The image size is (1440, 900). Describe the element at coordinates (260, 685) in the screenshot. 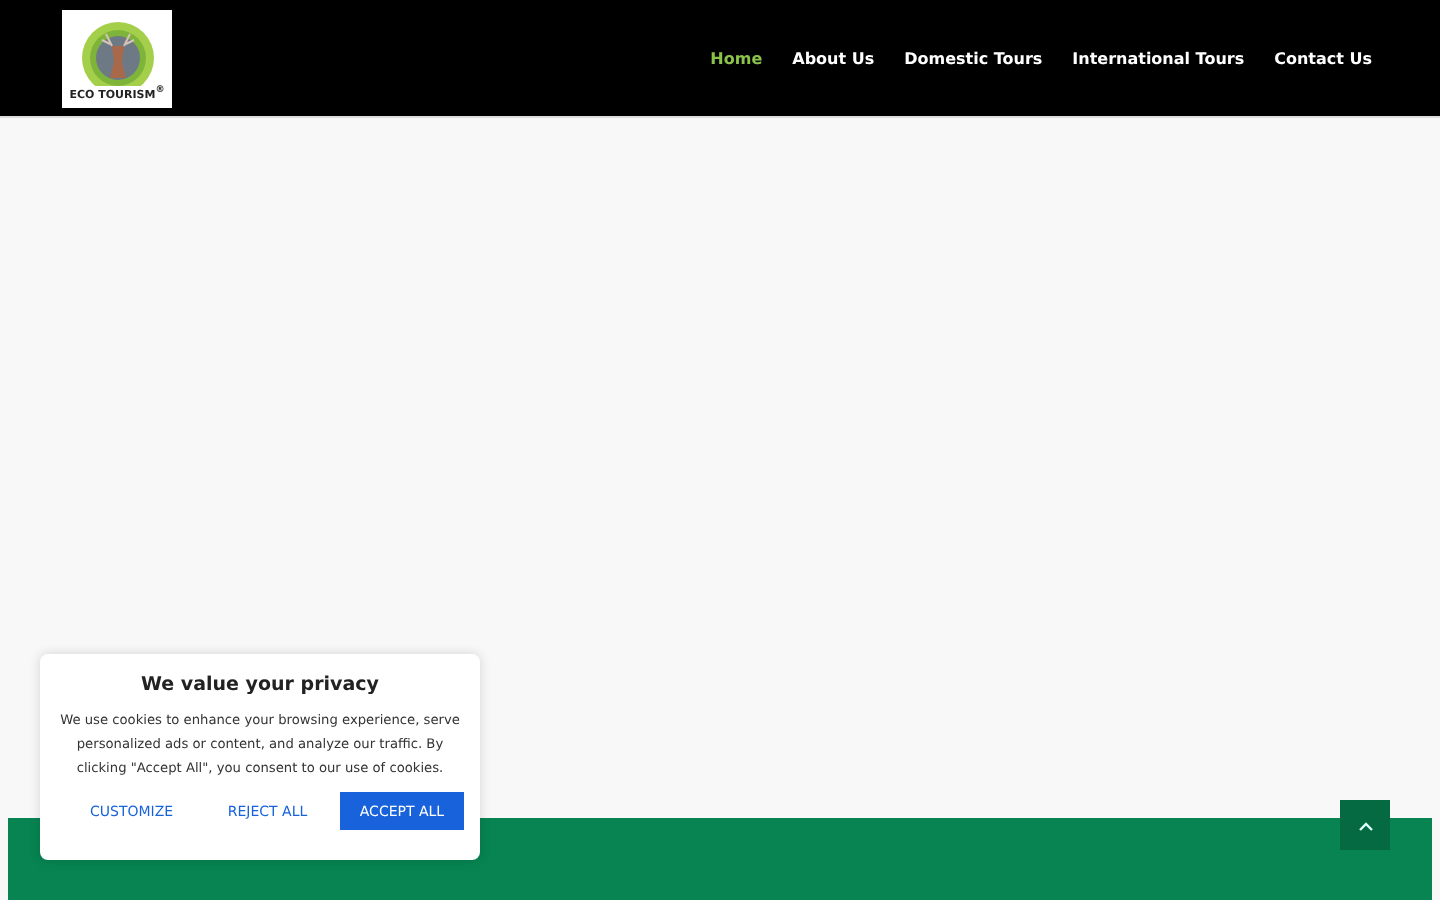

I see `cookie-title: We value your privacy` at that location.